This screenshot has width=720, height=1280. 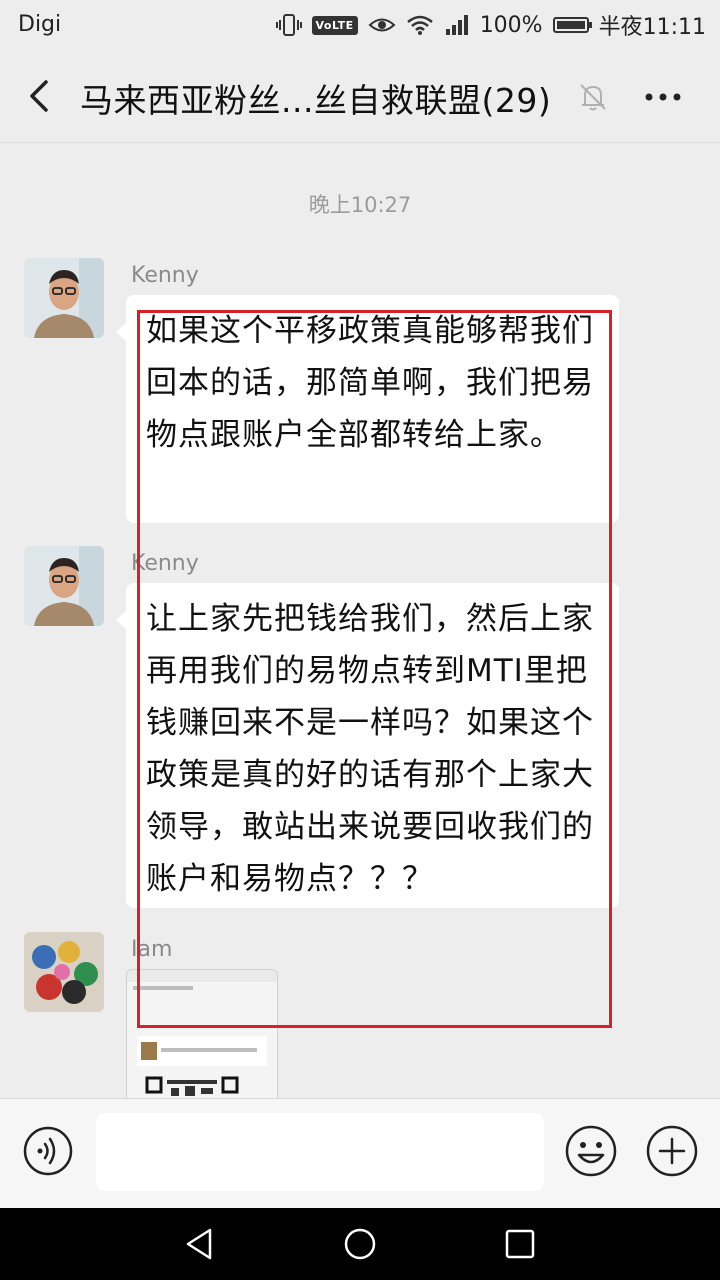 What do you see at coordinates (419, 25) in the screenshot?
I see `wifi-icon` at bounding box center [419, 25].